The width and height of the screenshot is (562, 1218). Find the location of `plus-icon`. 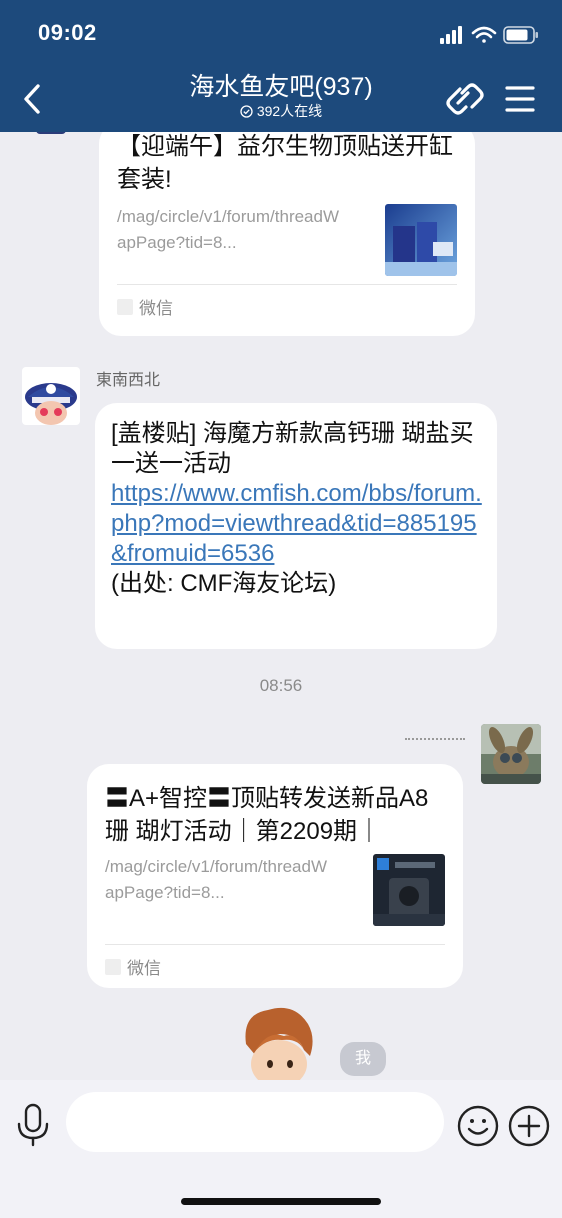

plus-icon is located at coordinates (529, 1126).